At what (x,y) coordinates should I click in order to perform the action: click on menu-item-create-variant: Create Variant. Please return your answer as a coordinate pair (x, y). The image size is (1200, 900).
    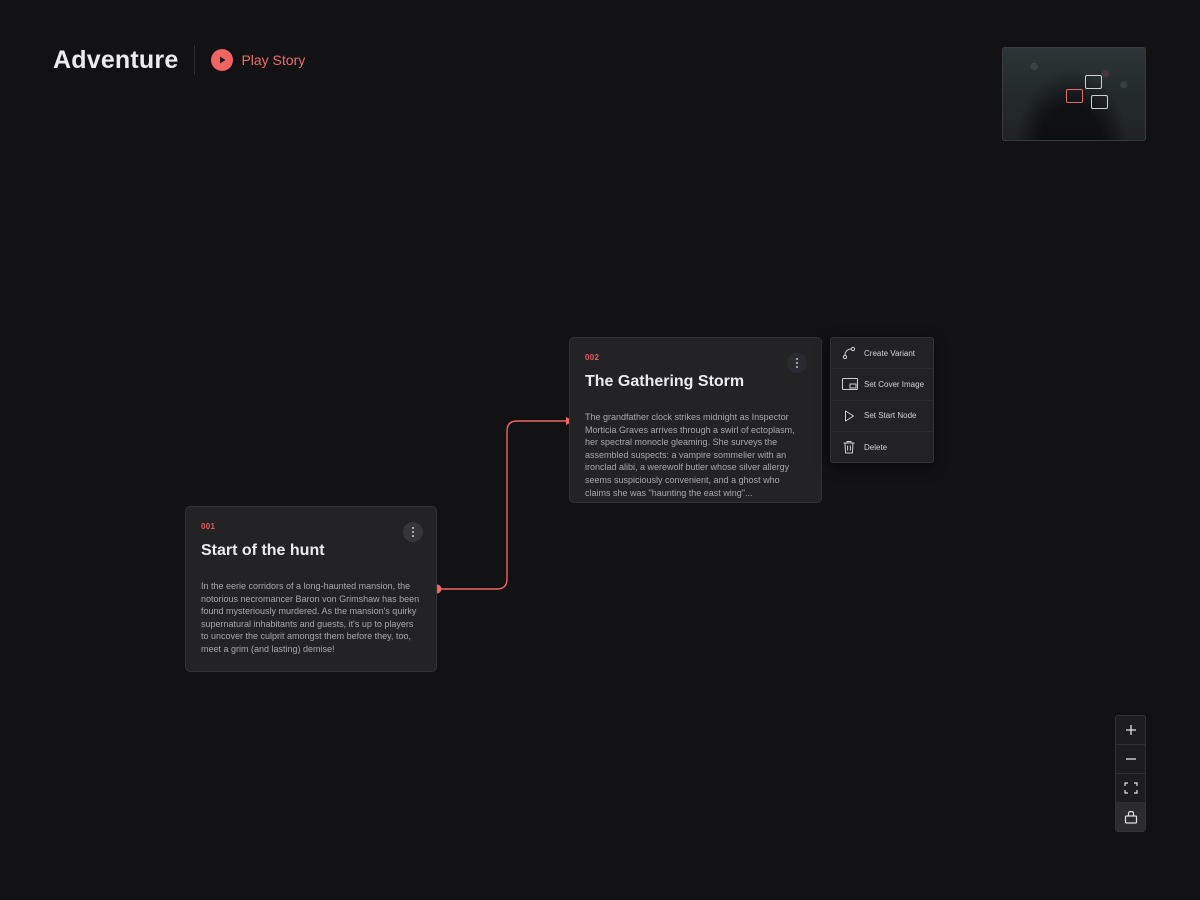
    Looking at the image, I should click on (882, 354).